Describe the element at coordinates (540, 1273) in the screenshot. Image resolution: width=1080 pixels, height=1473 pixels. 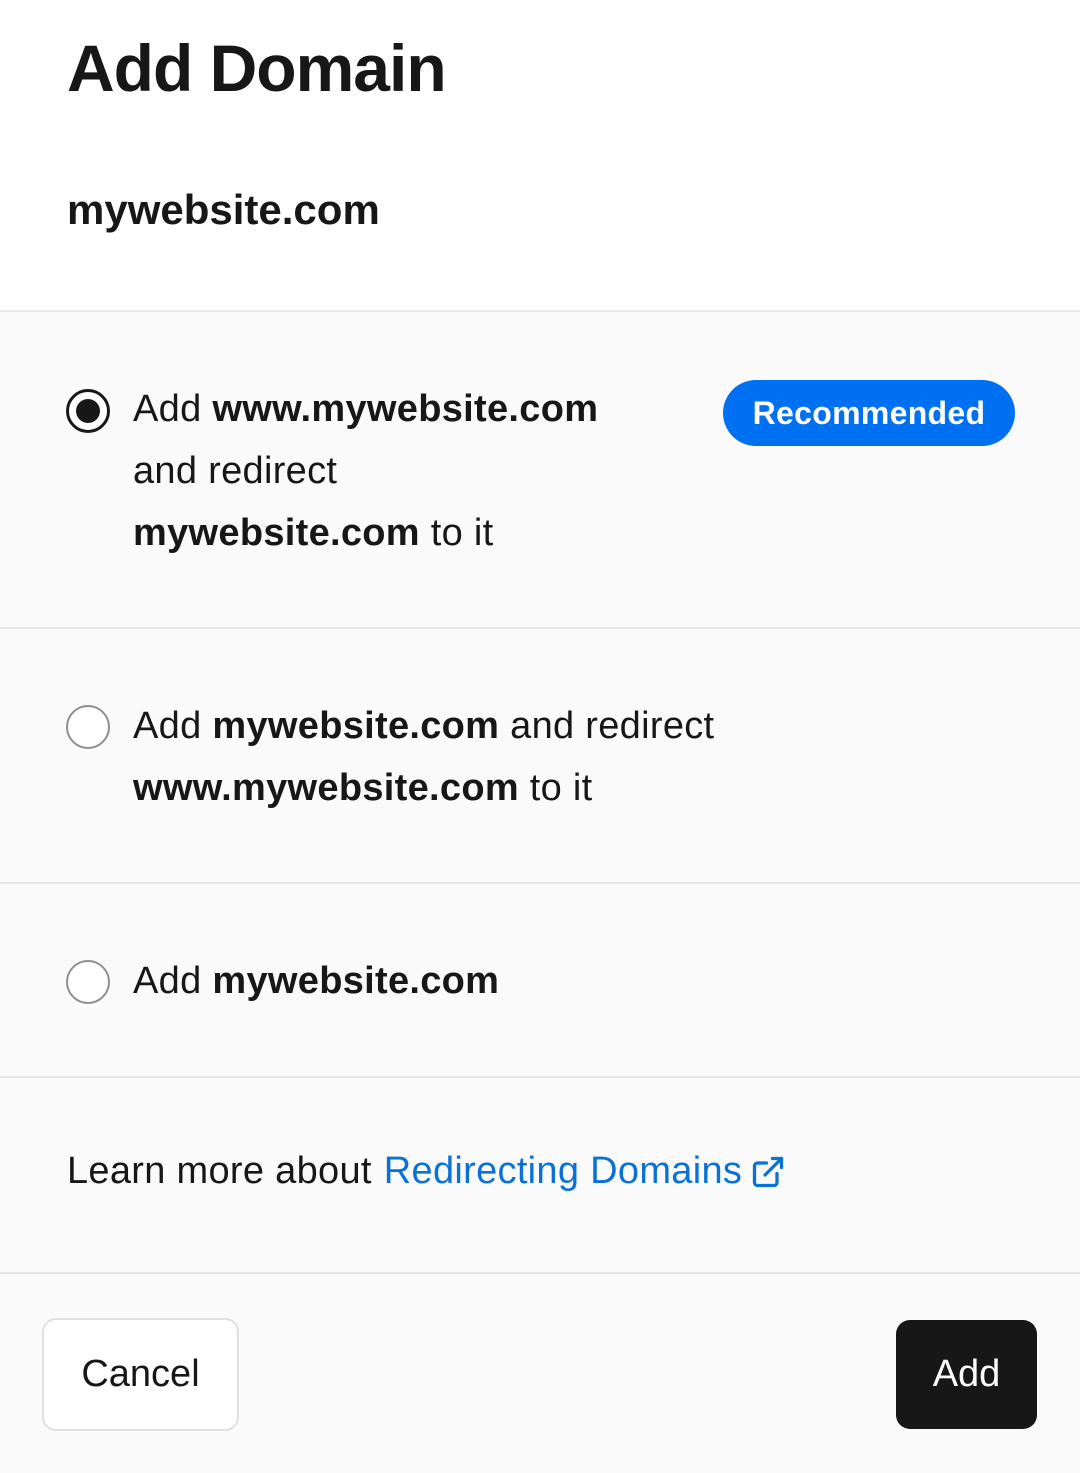
I see `footer-divider` at that location.